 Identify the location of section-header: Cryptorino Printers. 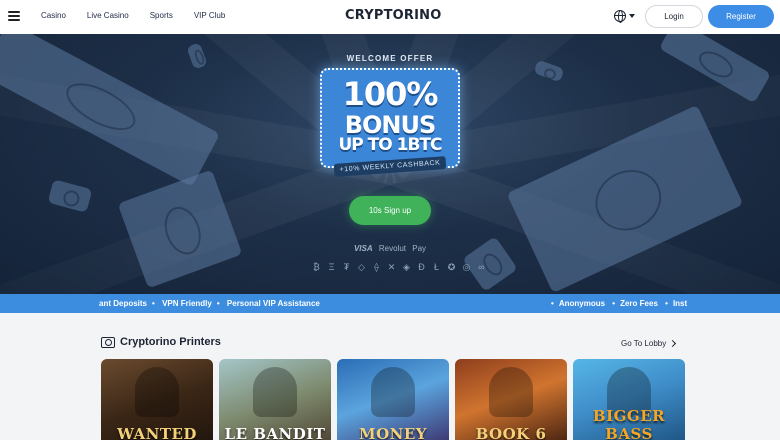
(161, 342).